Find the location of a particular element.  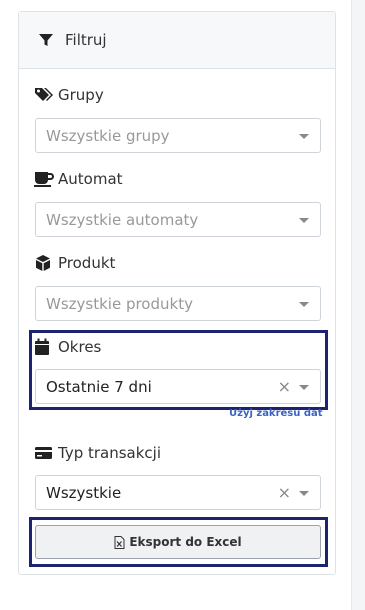

groups-label-text: Grupy is located at coordinates (81, 95).